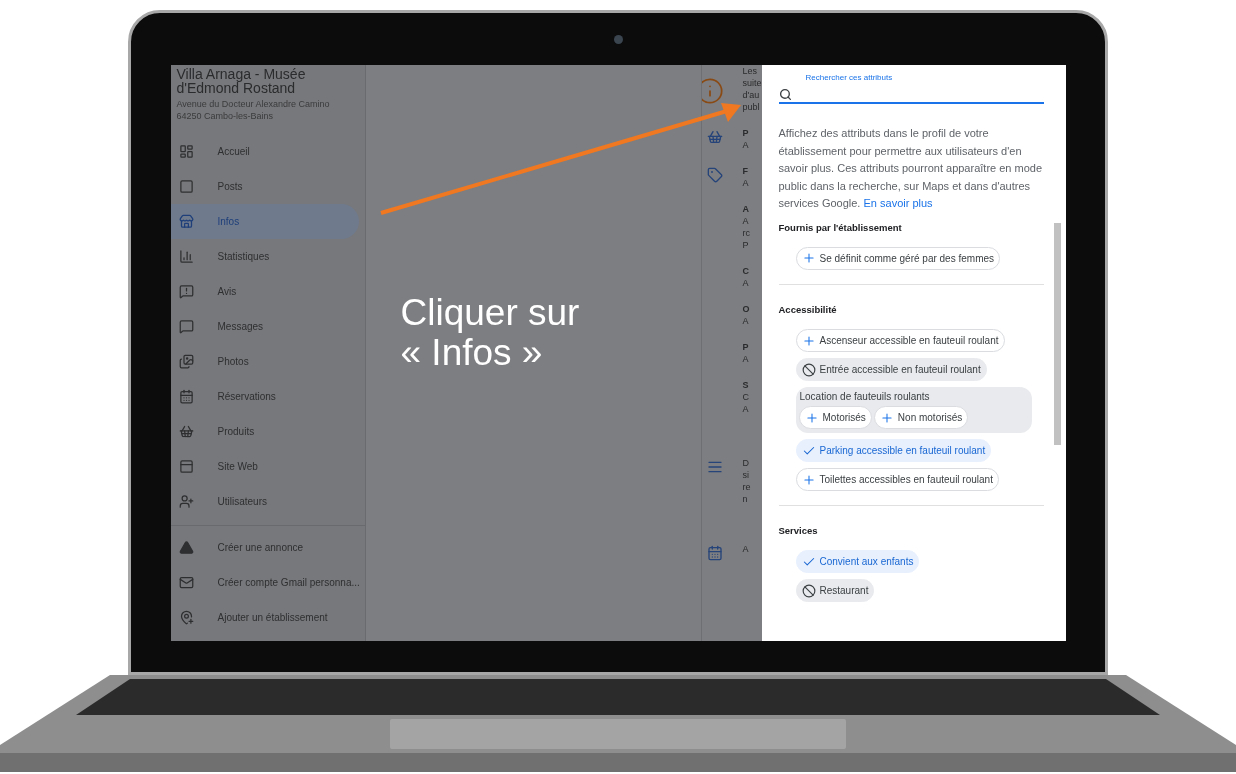 This screenshot has height=774, width=1236. I want to click on sidebar-item: Réservations, so click(264, 396).